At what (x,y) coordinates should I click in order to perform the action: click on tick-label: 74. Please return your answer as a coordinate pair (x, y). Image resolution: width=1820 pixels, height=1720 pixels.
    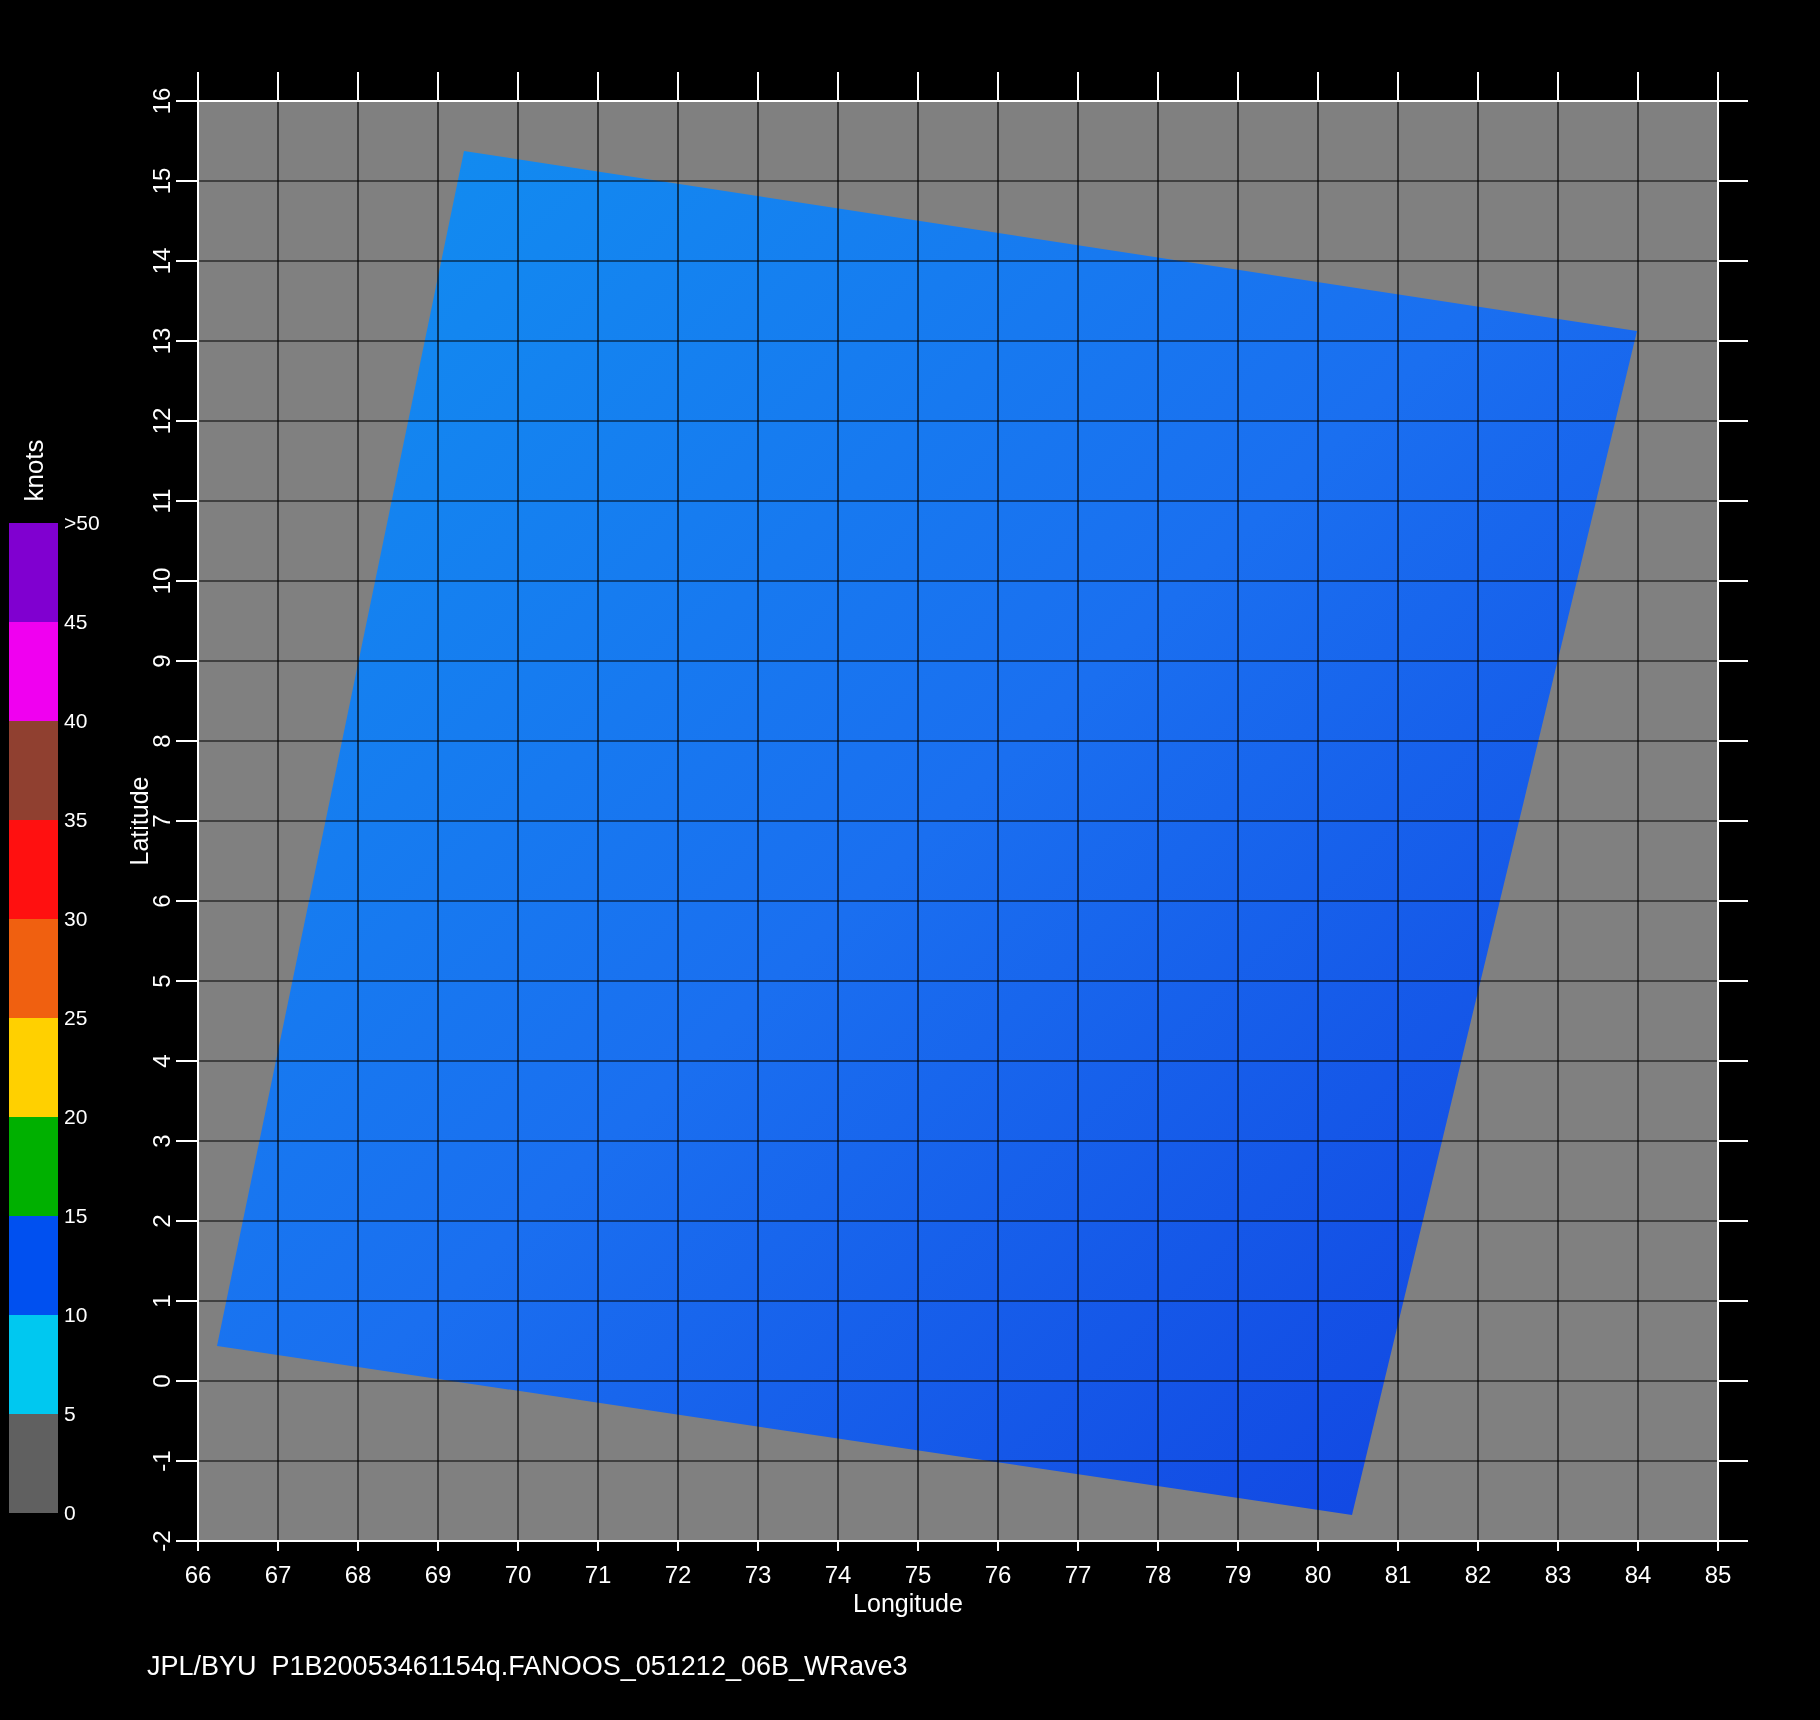
    Looking at the image, I should click on (838, 1574).